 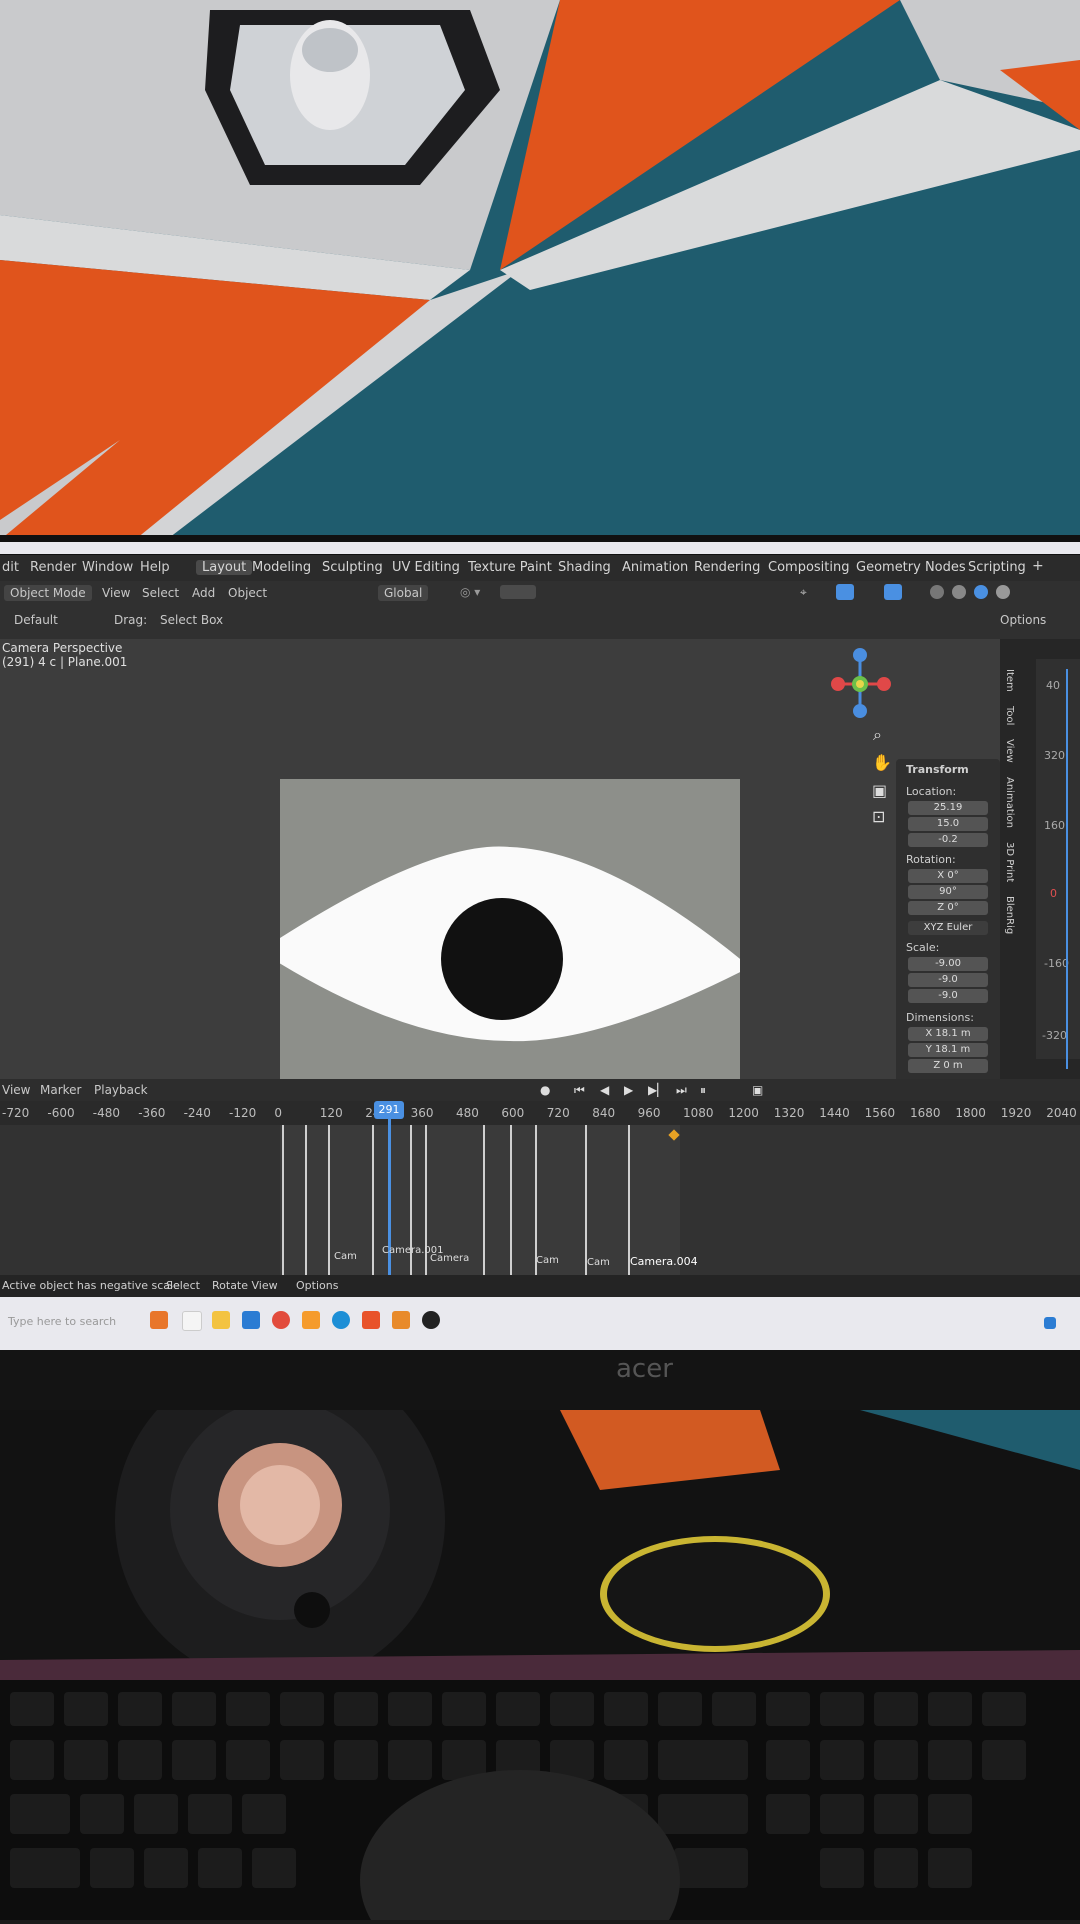 What do you see at coordinates (389, 1110) in the screenshot?
I see `current-frame-badge: 291` at bounding box center [389, 1110].